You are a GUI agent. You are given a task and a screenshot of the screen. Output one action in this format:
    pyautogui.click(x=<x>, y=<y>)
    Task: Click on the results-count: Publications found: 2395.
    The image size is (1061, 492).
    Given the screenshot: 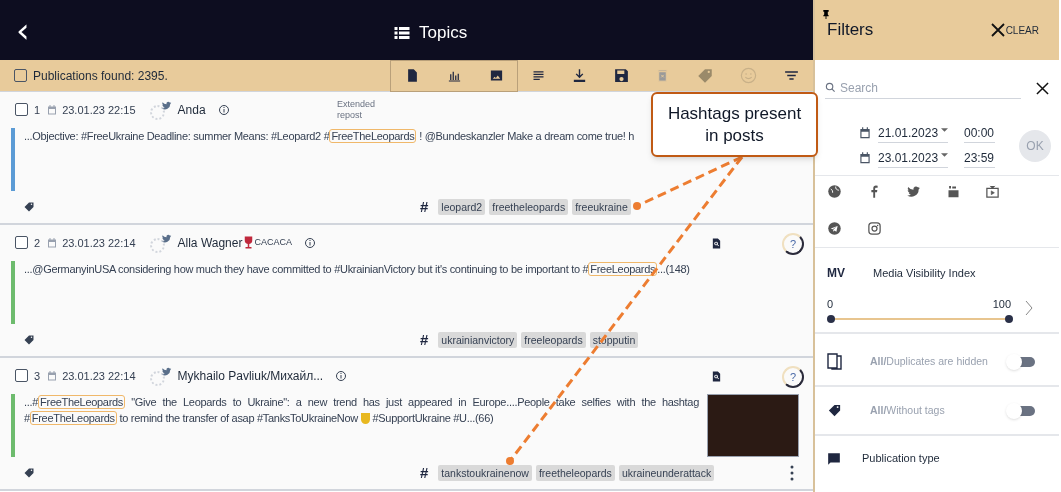 What is the action you would take?
    pyautogui.click(x=100, y=76)
    